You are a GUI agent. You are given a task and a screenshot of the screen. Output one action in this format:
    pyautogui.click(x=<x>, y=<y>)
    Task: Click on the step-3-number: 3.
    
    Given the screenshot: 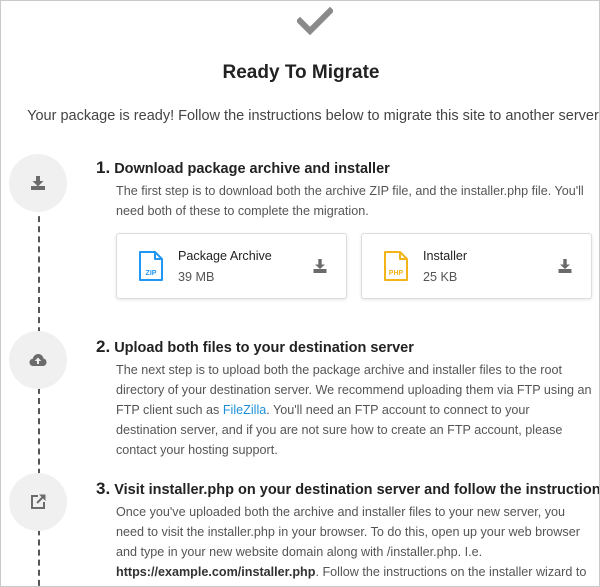 What is the action you would take?
    pyautogui.click(x=103, y=488)
    